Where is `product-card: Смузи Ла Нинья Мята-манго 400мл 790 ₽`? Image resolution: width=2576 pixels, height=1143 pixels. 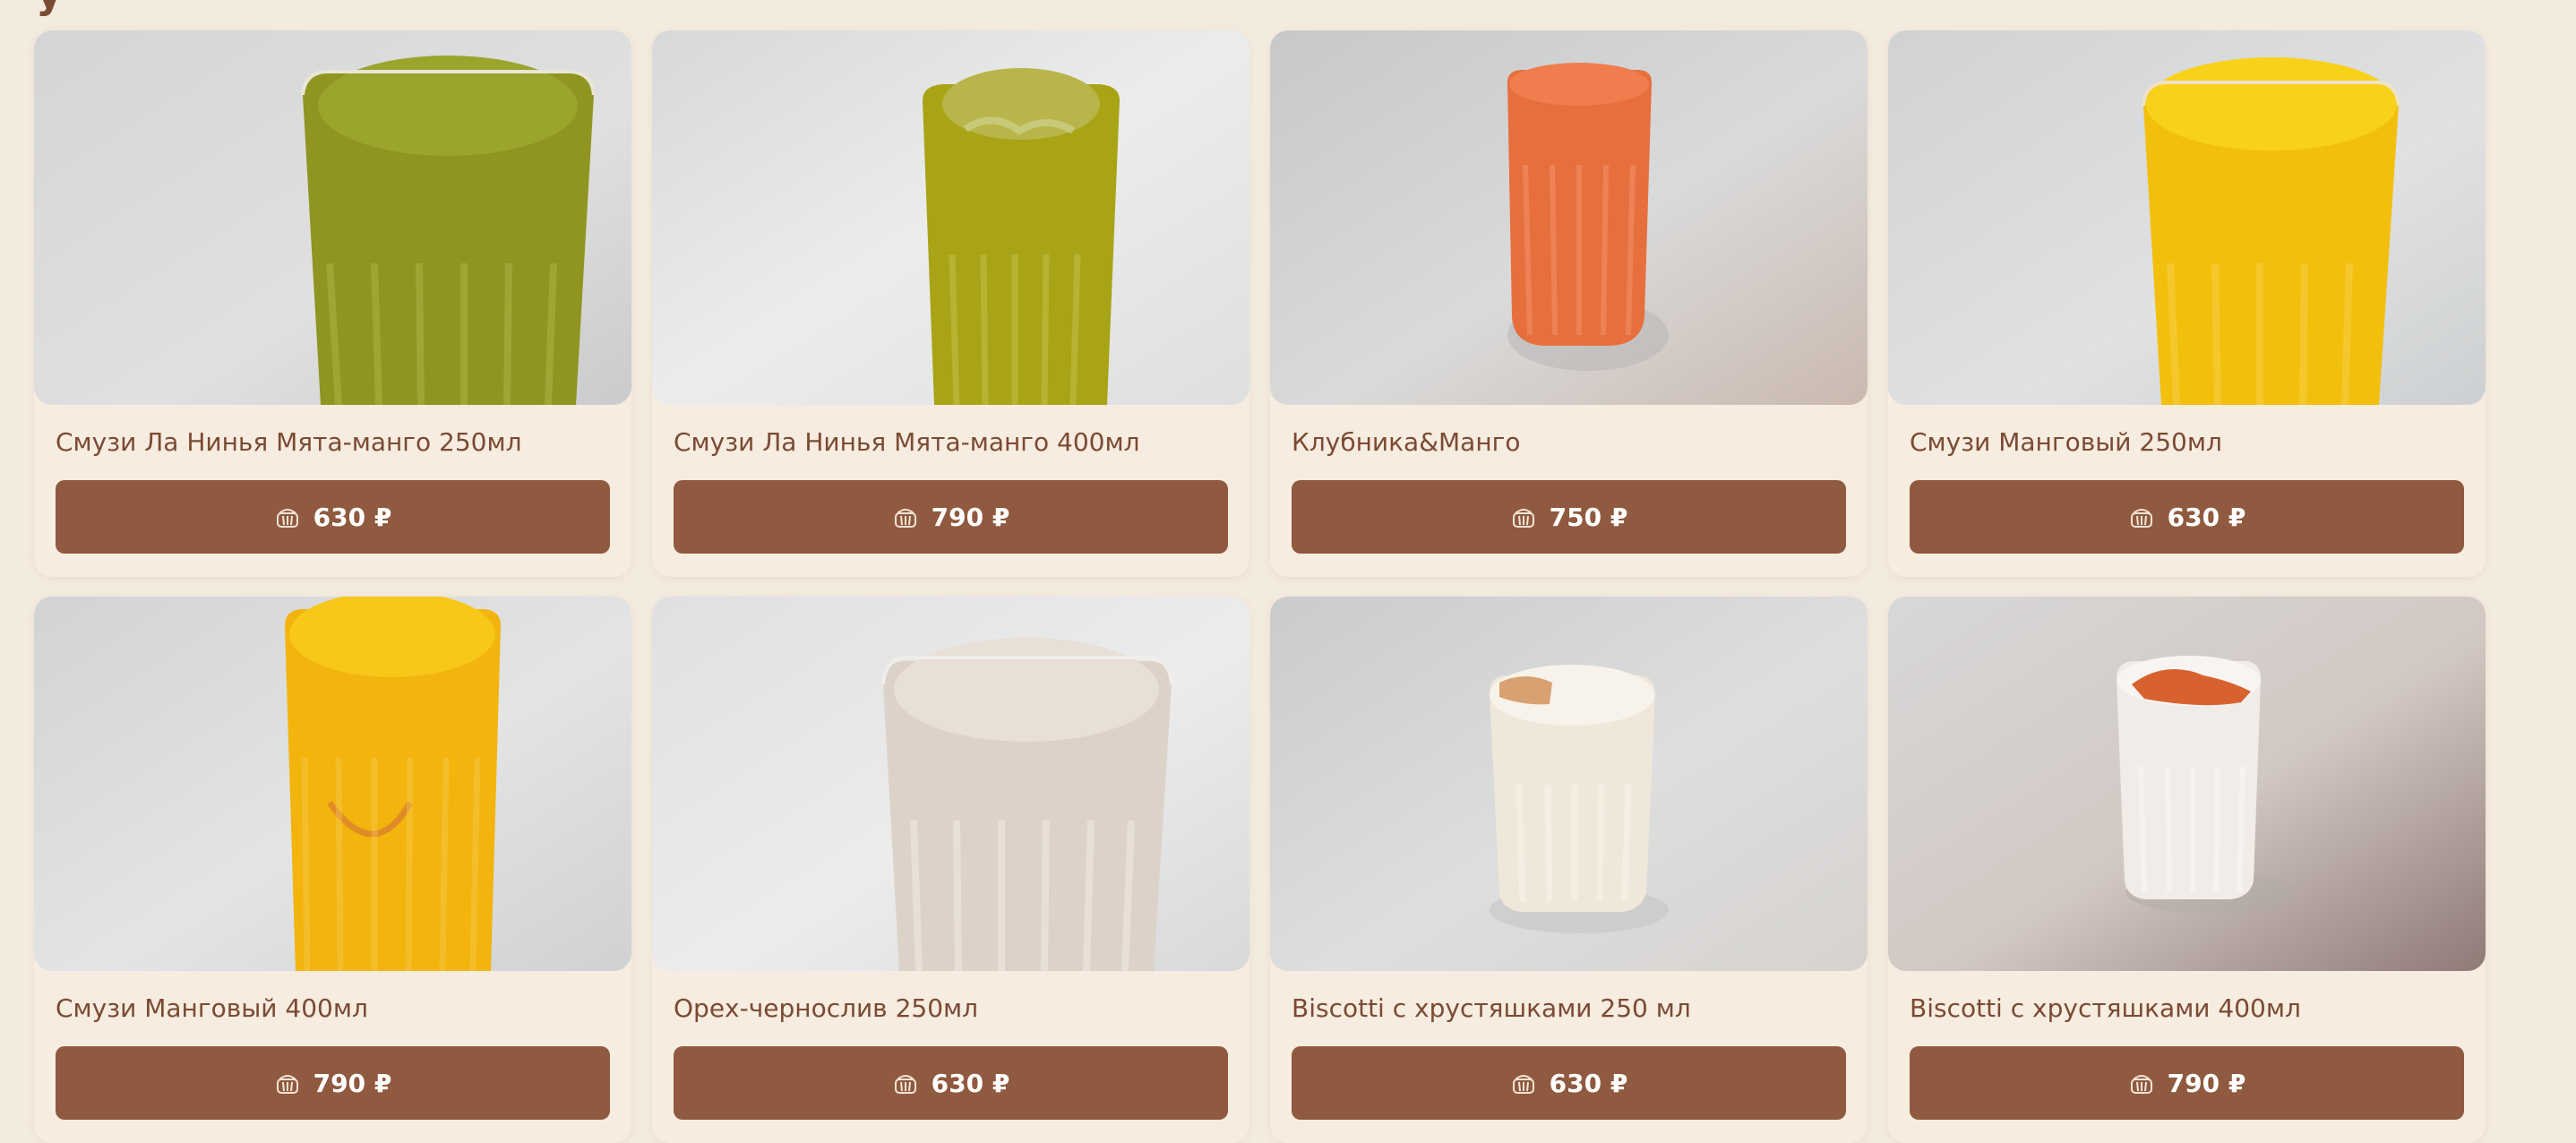
product-card: Смузи Ла Нинья Мята-манго 400мл 790 ₽ is located at coordinates (950, 303).